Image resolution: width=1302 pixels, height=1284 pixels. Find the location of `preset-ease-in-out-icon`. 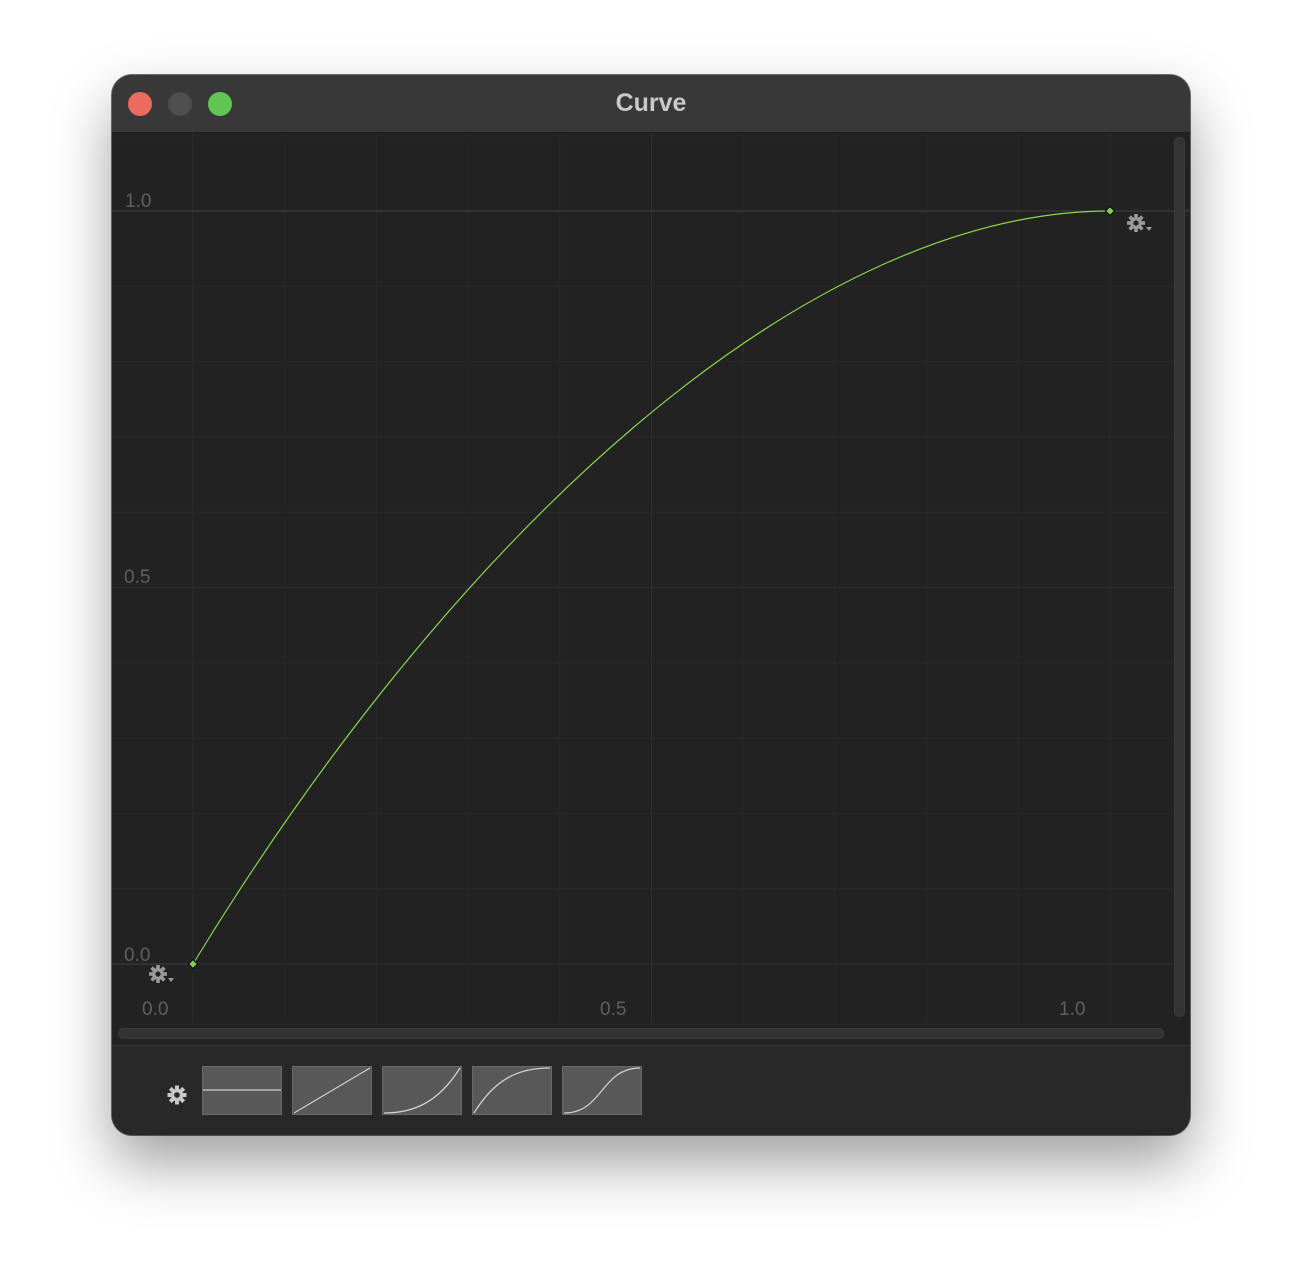

preset-ease-in-out-icon is located at coordinates (602, 1090).